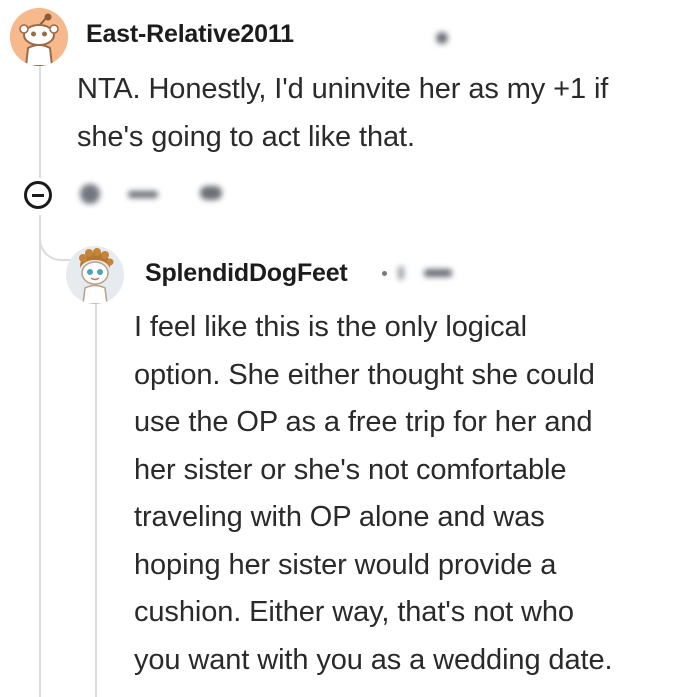 Image resolution: width=700 pixels, height=697 pixels. What do you see at coordinates (246, 273) in the screenshot?
I see `comment-username: SplendidDogFeet` at bounding box center [246, 273].